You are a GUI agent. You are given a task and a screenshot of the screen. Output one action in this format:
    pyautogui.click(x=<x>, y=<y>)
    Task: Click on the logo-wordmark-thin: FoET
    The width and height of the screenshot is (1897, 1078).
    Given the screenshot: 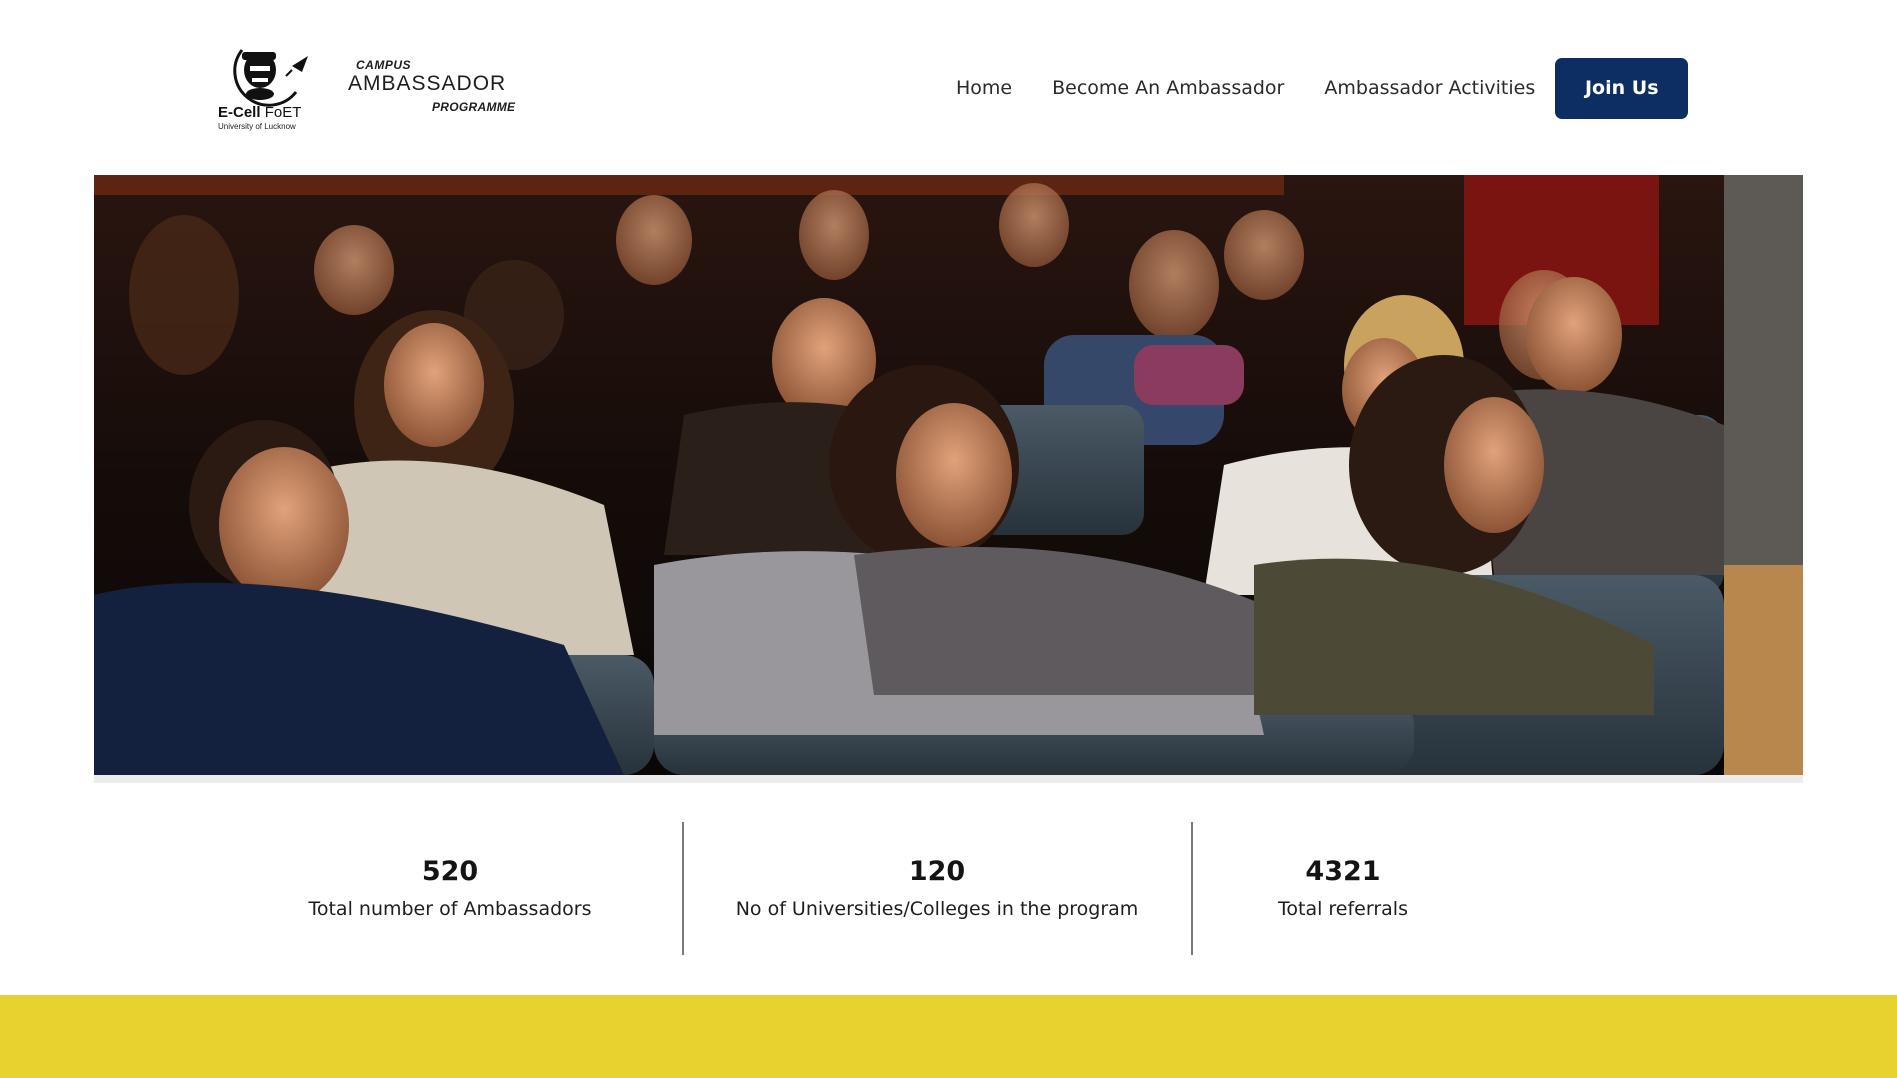 What is the action you would take?
    pyautogui.click(x=283, y=112)
    